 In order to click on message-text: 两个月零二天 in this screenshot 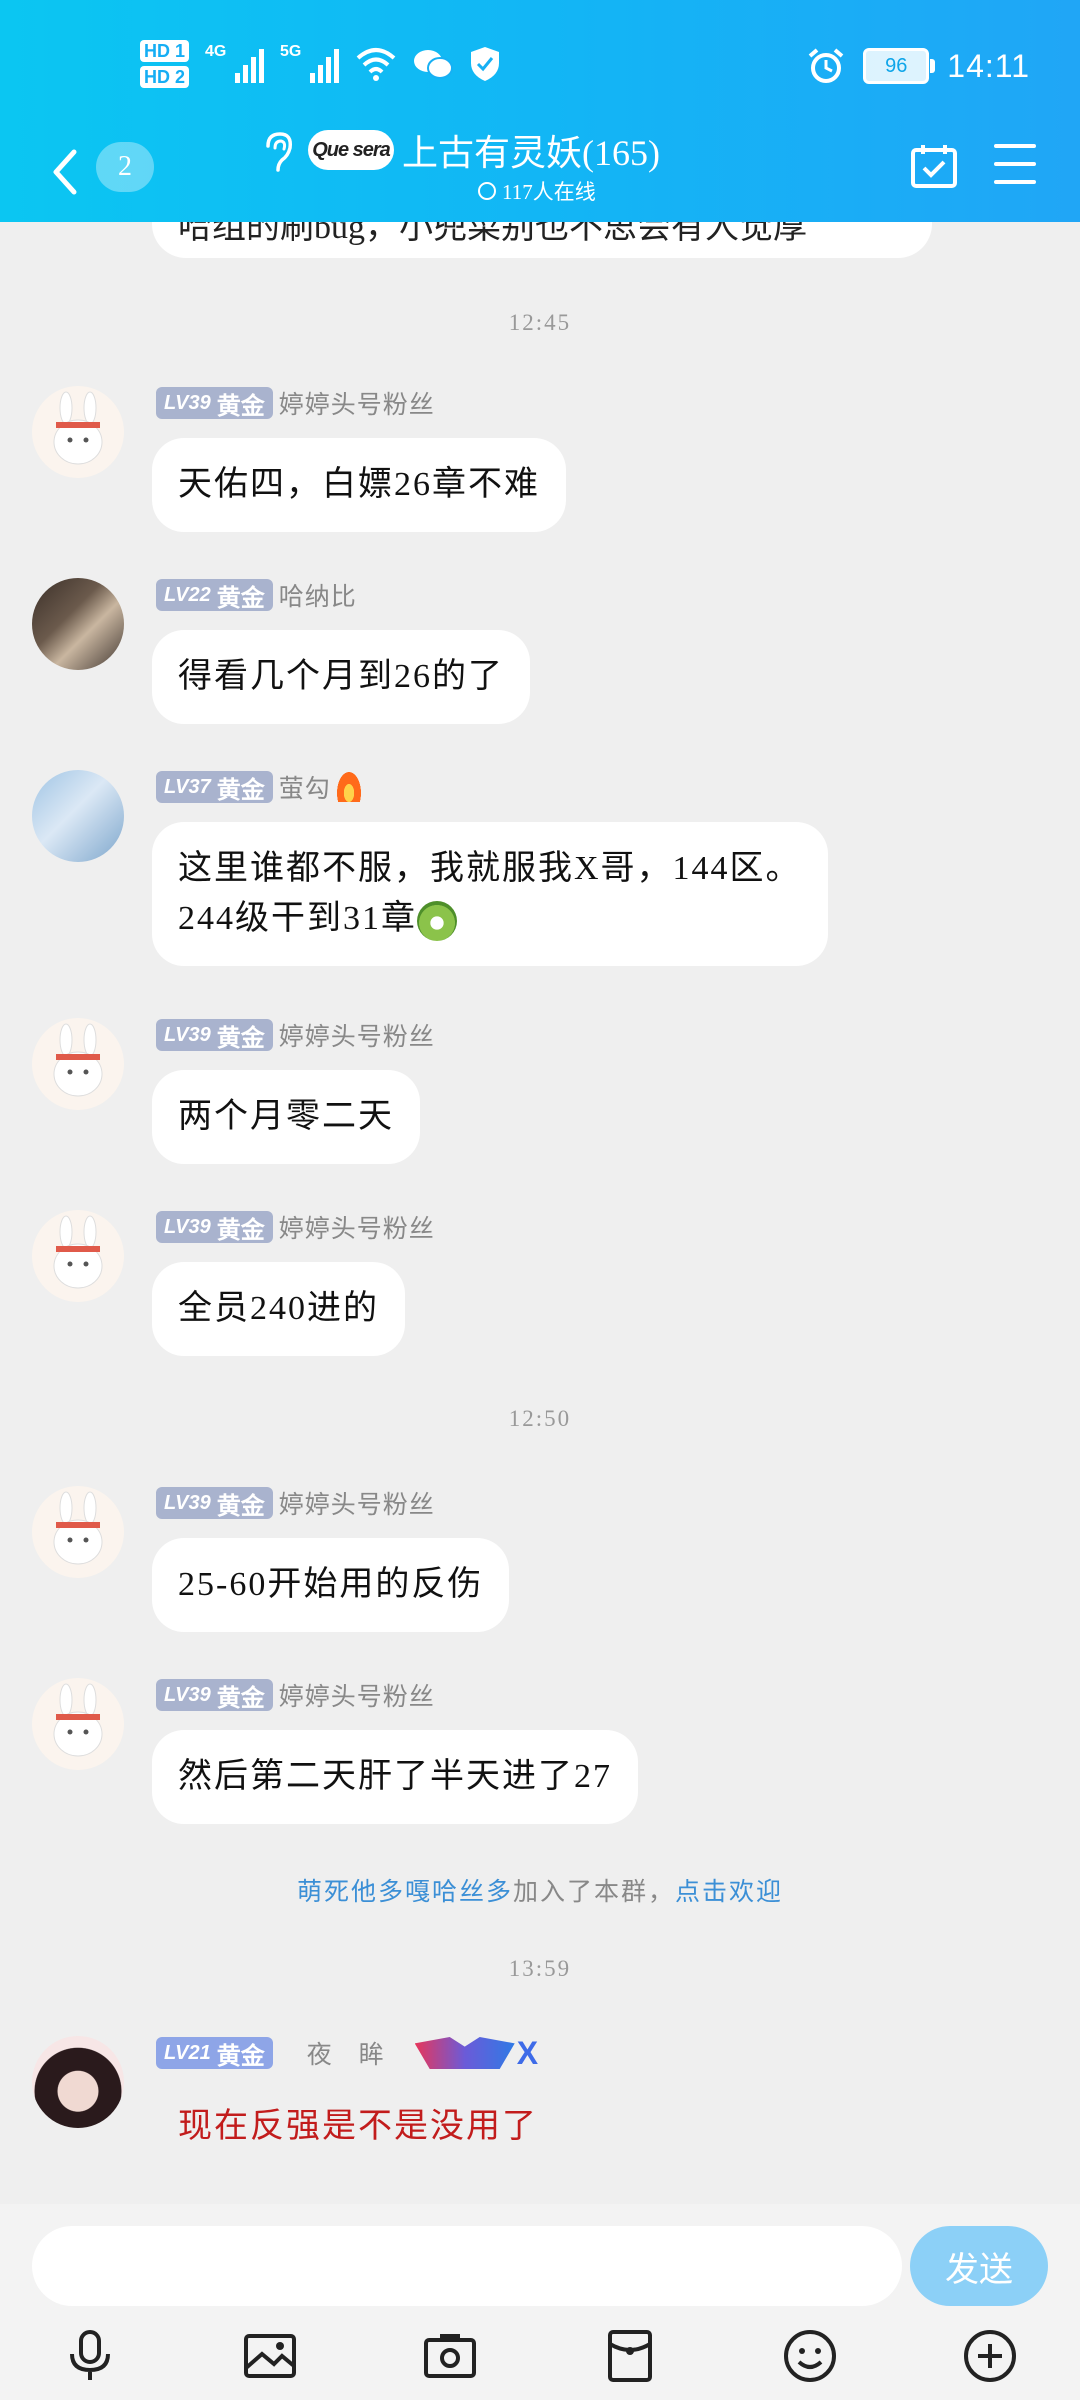, I will do `click(286, 1116)`.